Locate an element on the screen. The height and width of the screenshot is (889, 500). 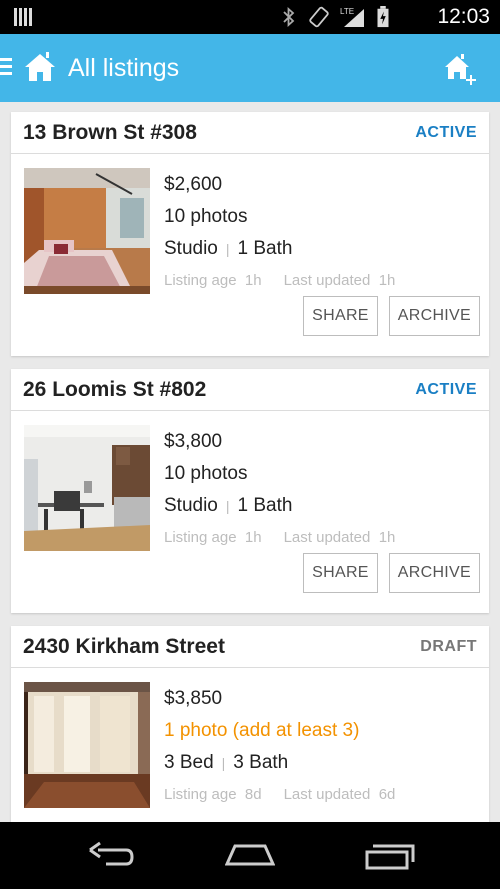
rotate-icon is located at coordinates (319, 17).